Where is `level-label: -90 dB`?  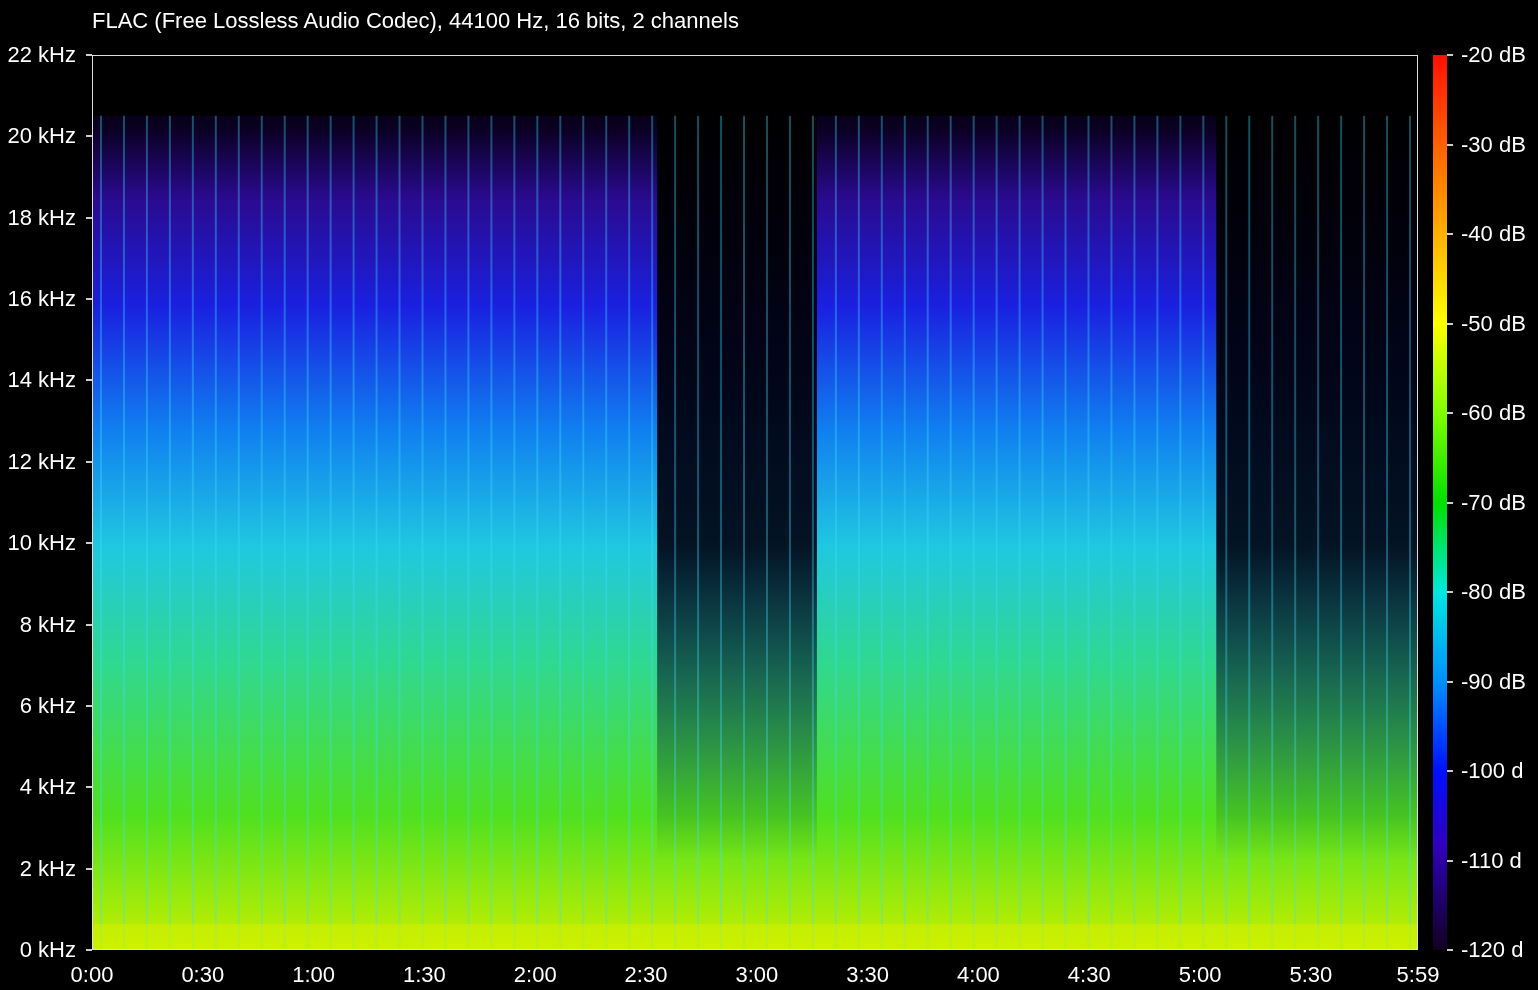
level-label: -90 dB is located at coordinates (1493, 681).